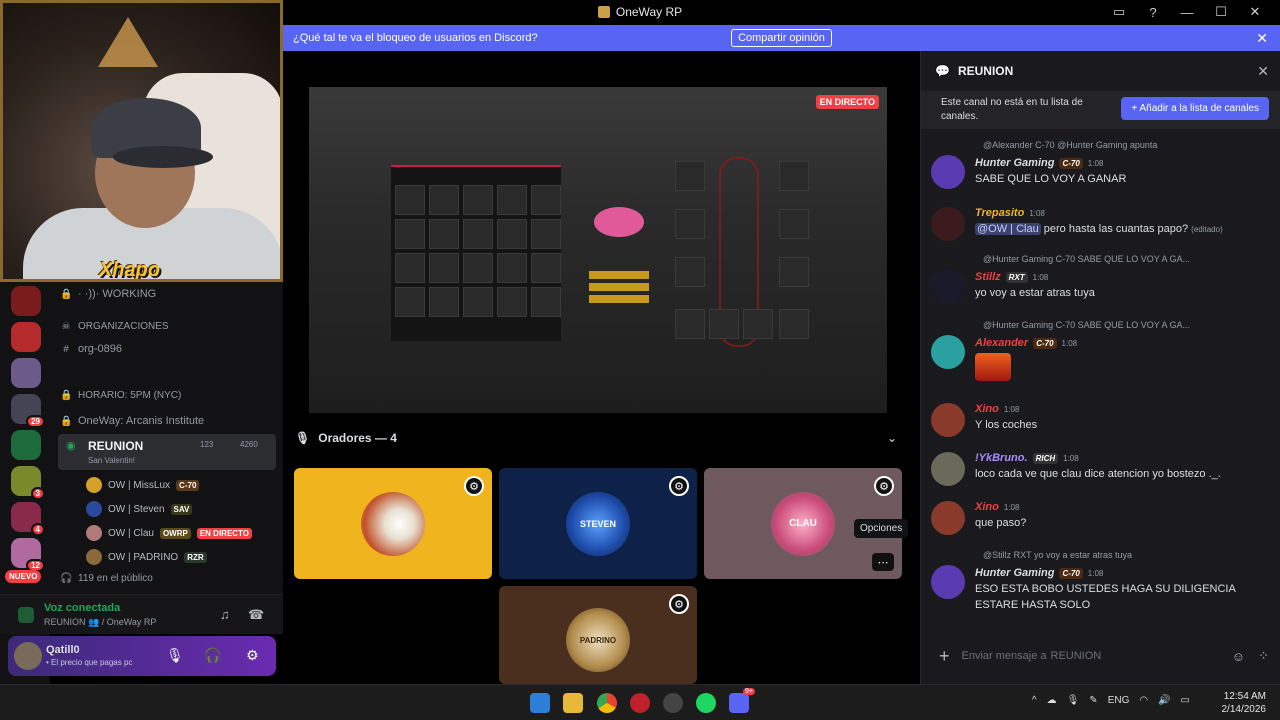 This screenshot has height=720, width=1280. What do you see at coordinates (649, 12) in the screenshot?
I see `window-title-text: OneWay RP` at bounding box center [649, 12].